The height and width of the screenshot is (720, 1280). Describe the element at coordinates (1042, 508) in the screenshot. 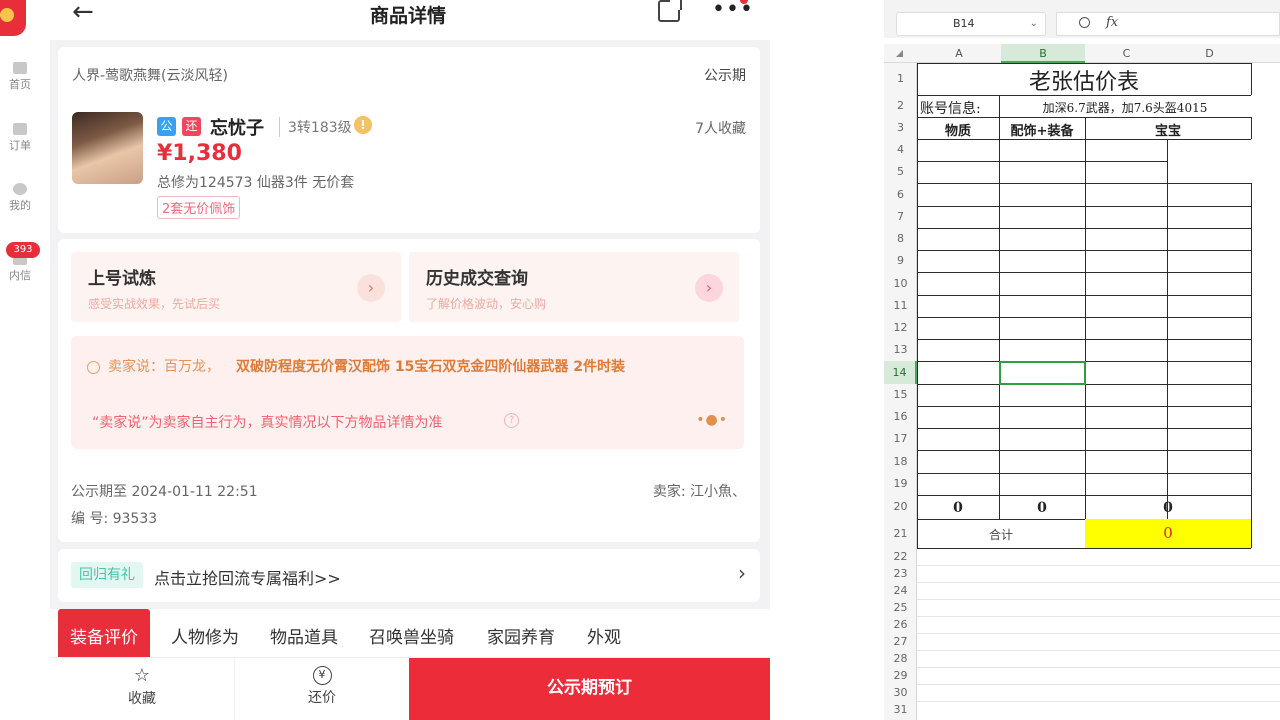

I see `sum-gear: 0` at that location.